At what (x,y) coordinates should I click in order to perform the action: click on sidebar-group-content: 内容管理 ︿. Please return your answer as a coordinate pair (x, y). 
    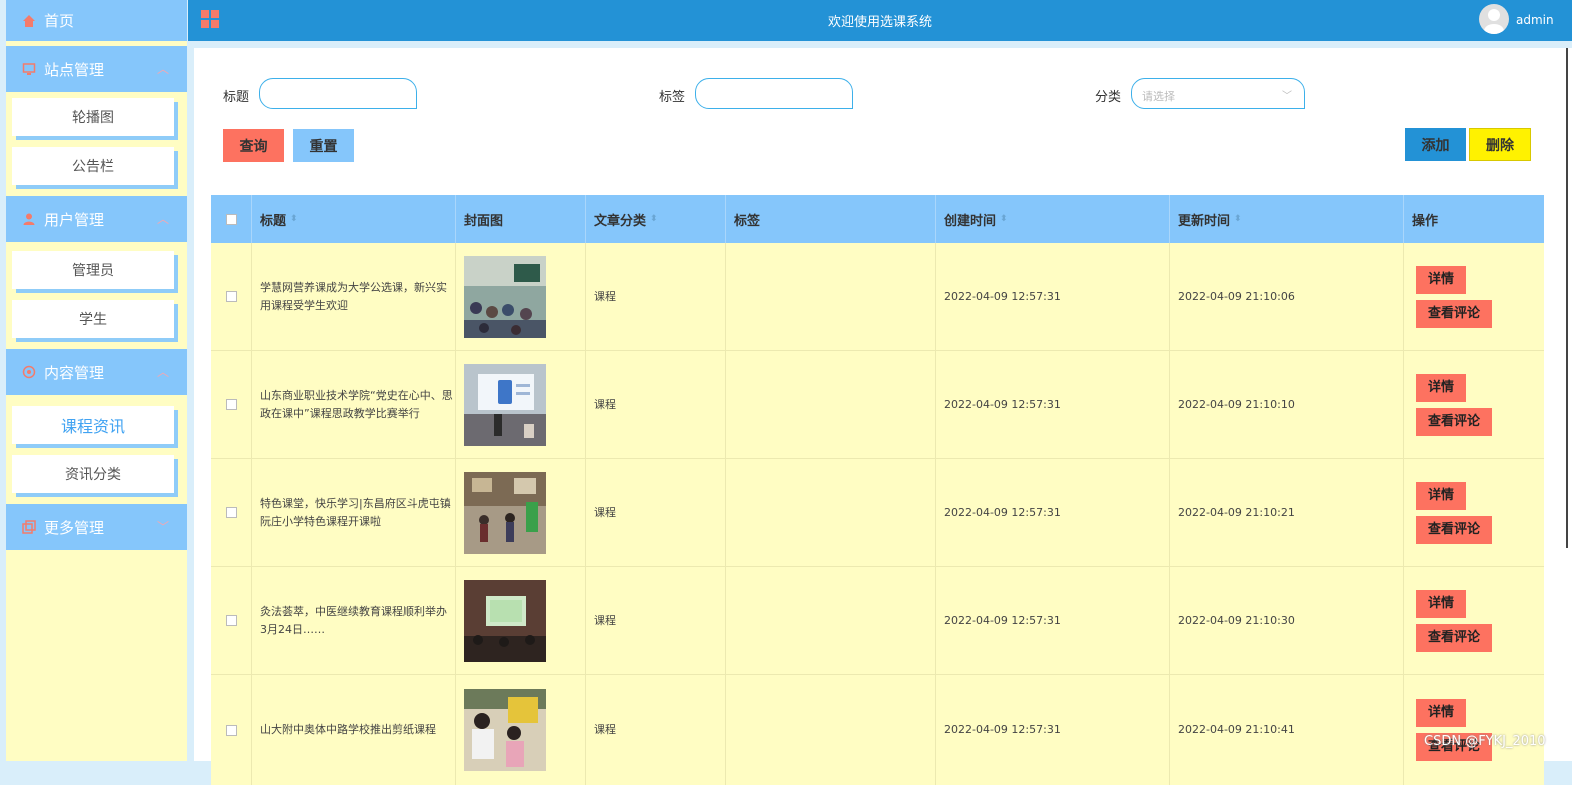
    Looking at the image, I should click on (96, 372).